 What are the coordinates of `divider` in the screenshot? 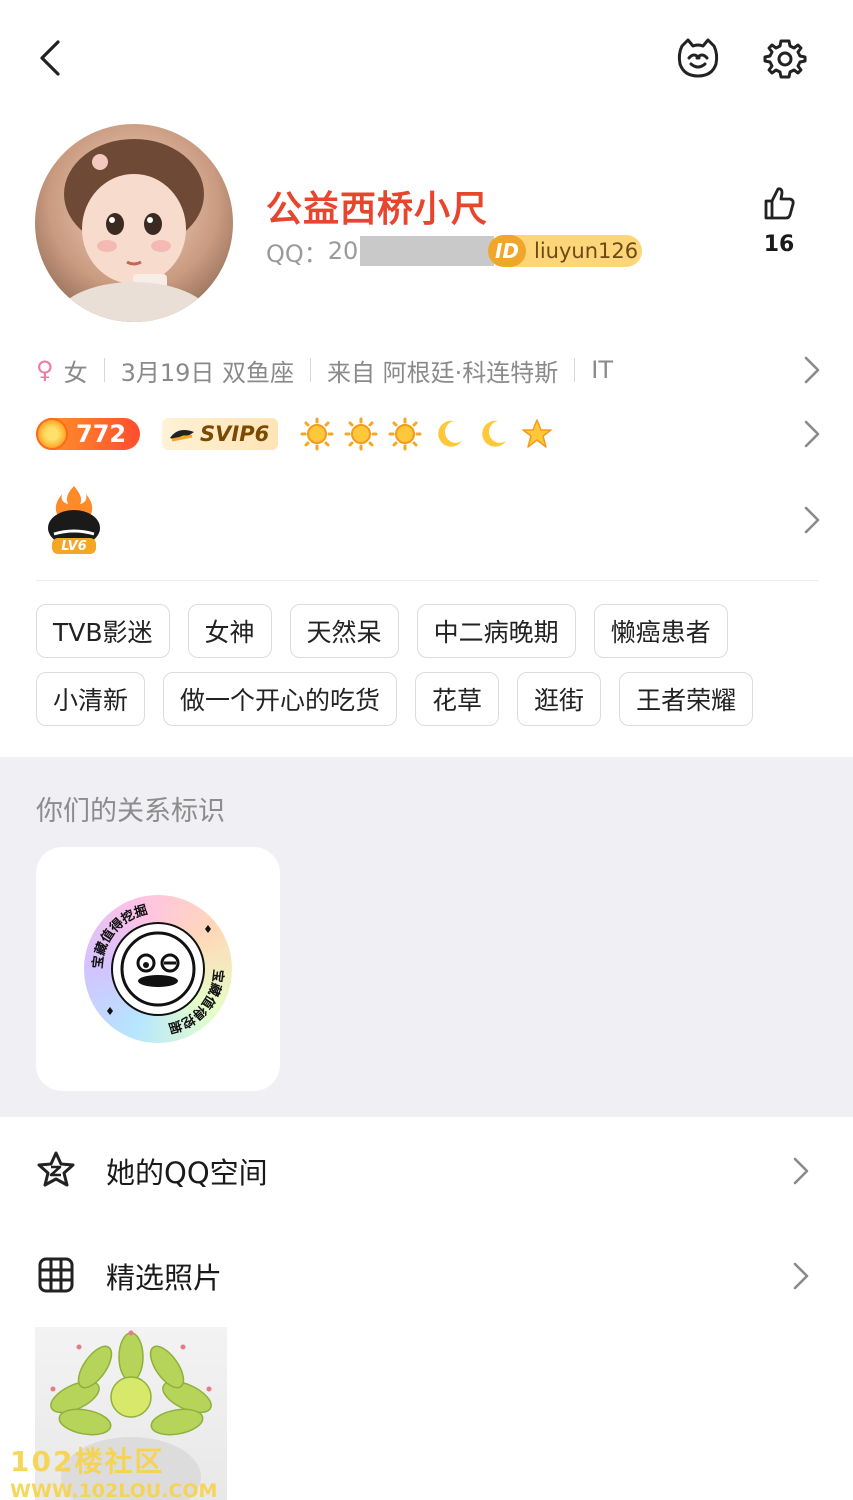 It's located at (427, 580).